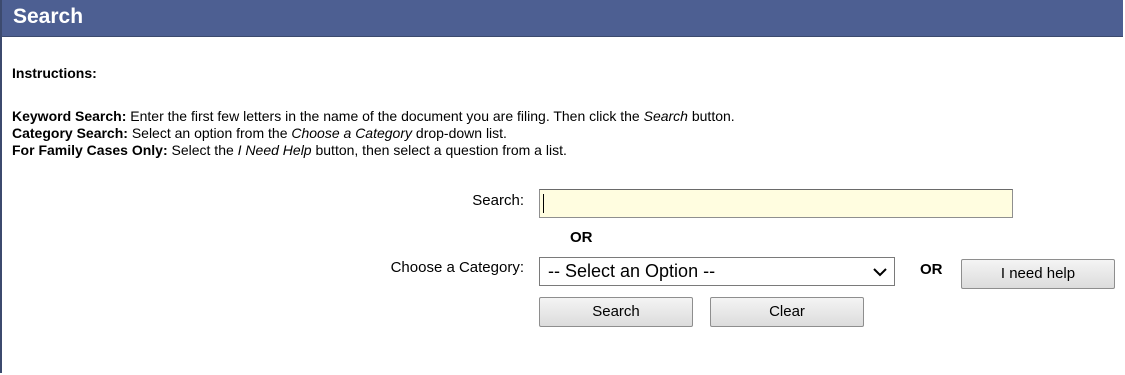 This screenshot has width=1125, height=375. Describe the element at coordinates (209, 133) in the screenshot. I see `category-search-text-1: Select an option from the` at that location.